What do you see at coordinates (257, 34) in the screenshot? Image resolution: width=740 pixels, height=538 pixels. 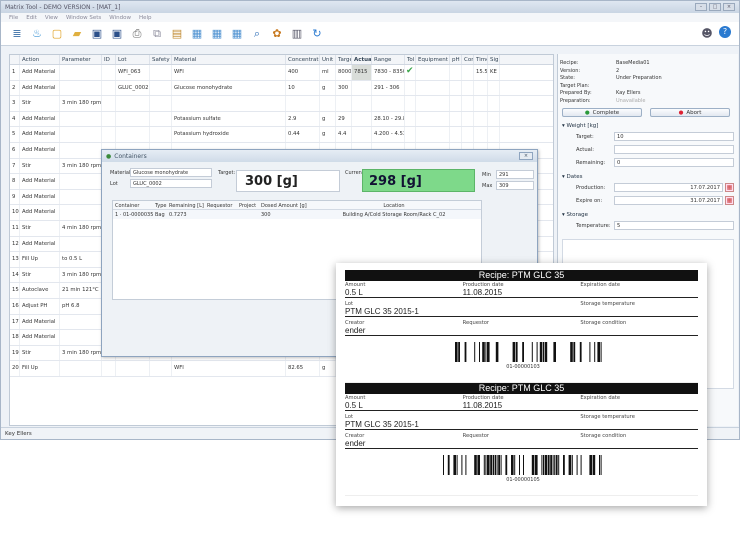 I see `search-icon: ⌕` at bounding box center [257, 34].